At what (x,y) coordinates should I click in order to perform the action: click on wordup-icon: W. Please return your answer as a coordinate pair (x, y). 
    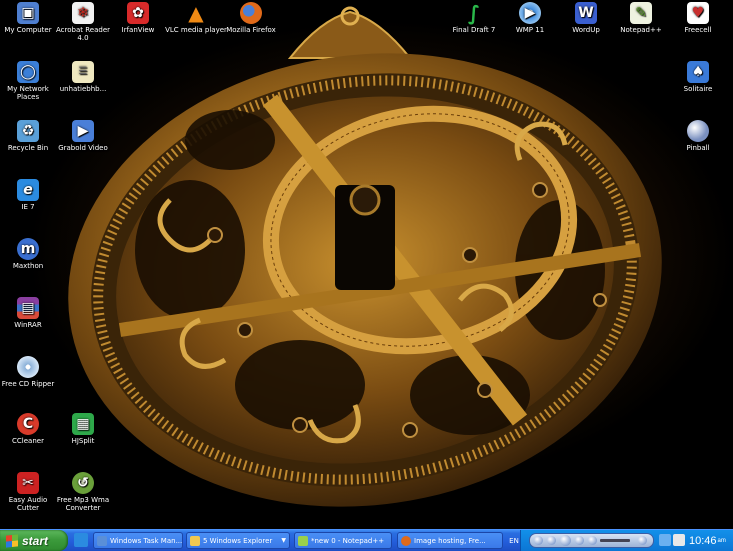
    Looking at the image, I should click on (586, 13).